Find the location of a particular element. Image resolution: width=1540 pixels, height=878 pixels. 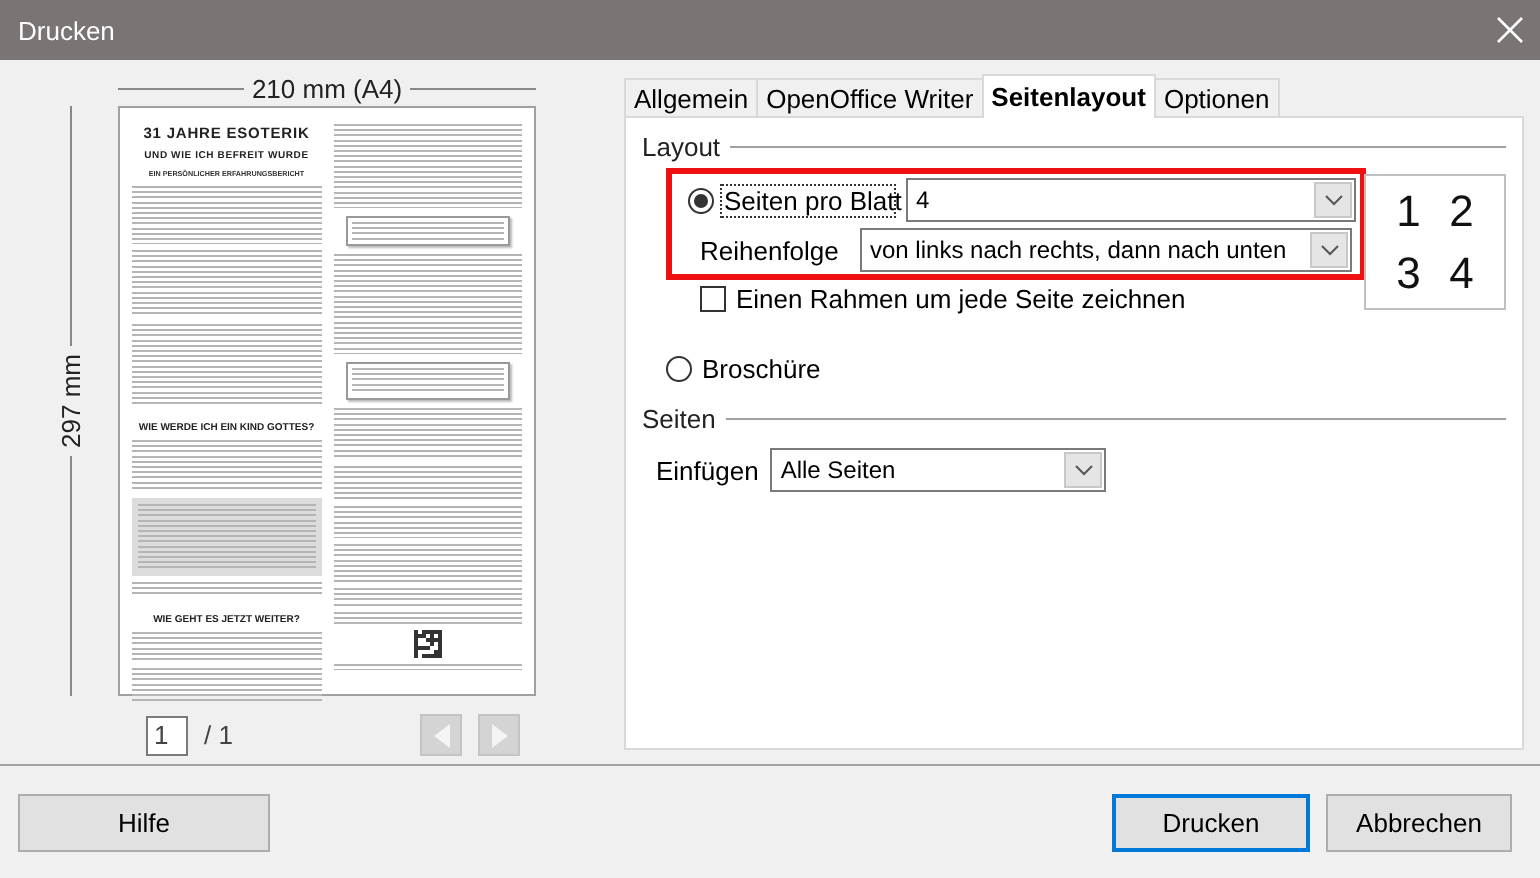

tab: OpenOffice Writer is located at coordinates (870, 97).